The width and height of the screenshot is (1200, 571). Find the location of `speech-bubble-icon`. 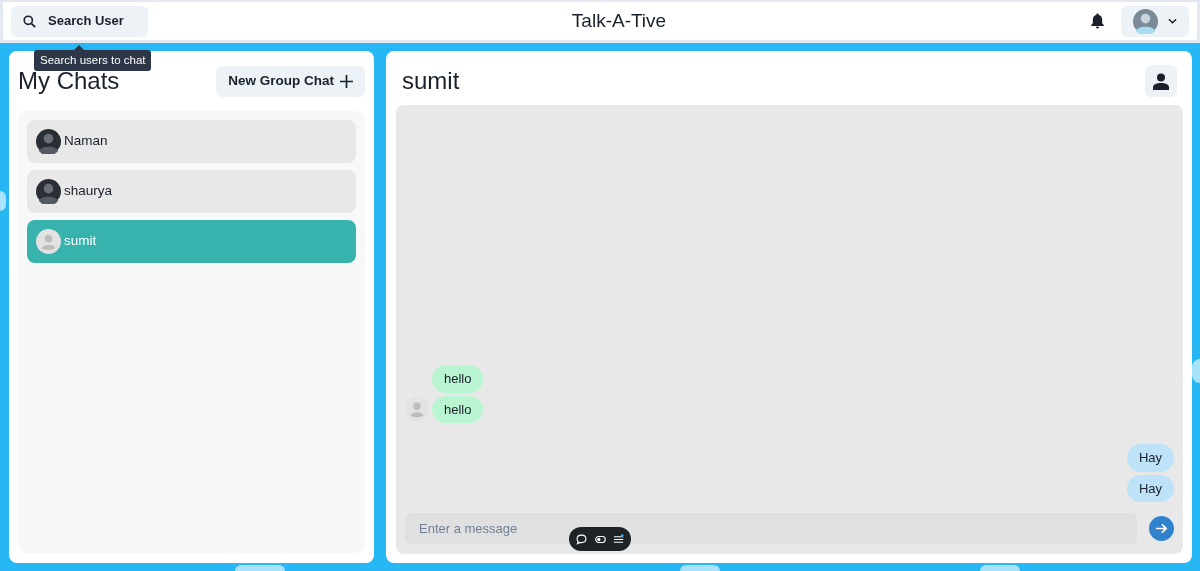

speech-bubble-icon is located at coordinates (582, 539).